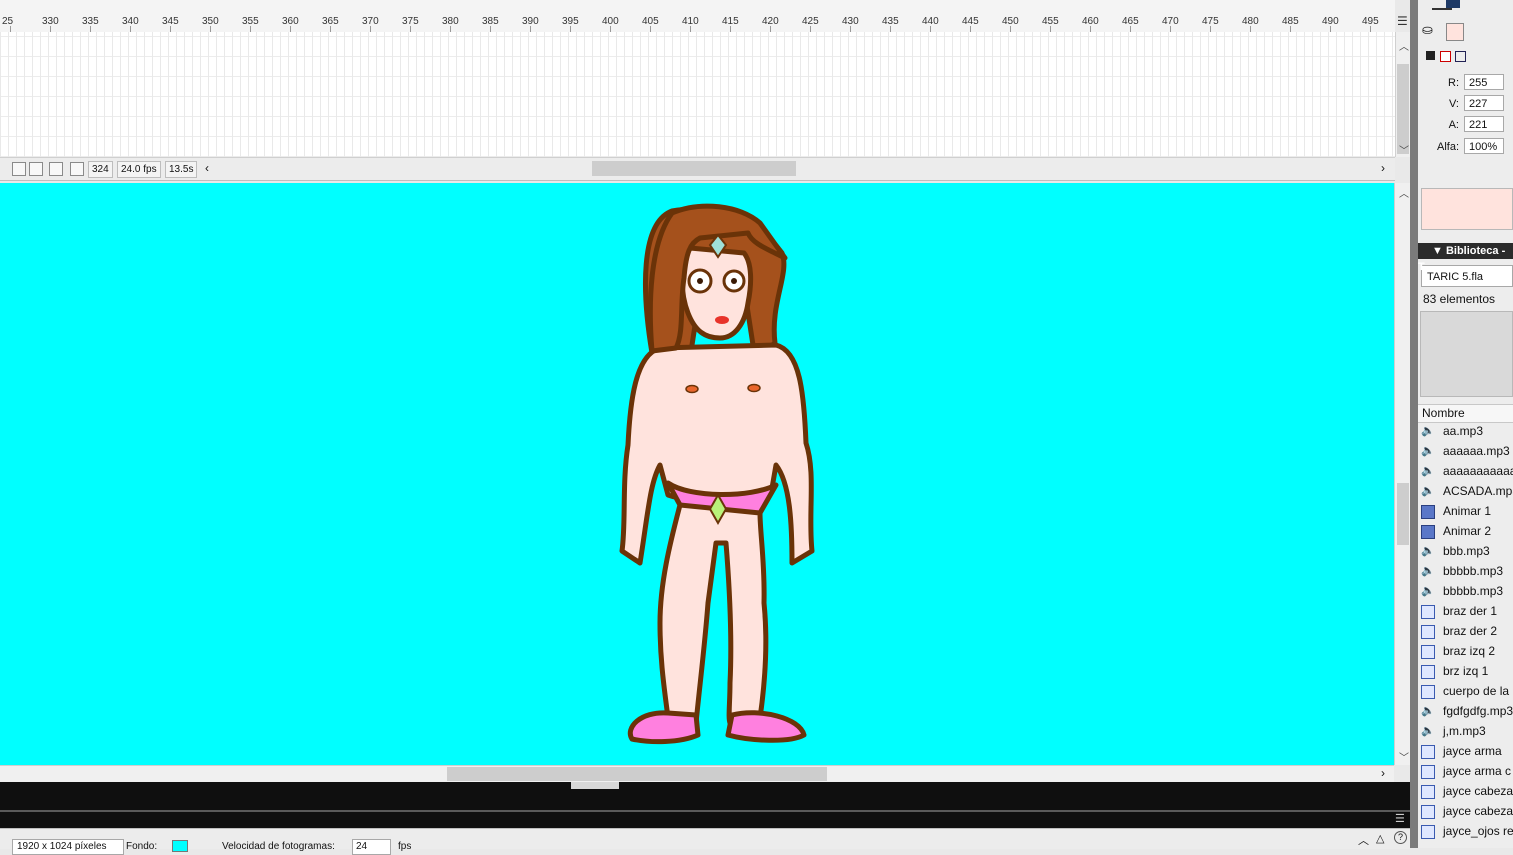  I want to click on fill-bucket-icon: ⛀, so click(1429, 30).